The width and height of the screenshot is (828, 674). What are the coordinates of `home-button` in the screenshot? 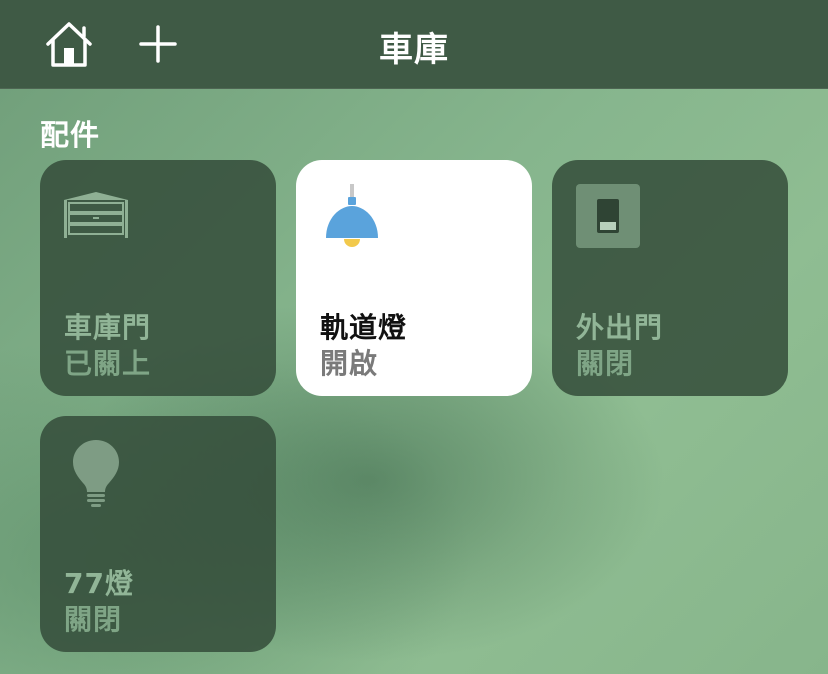 It's located at (69, 45).